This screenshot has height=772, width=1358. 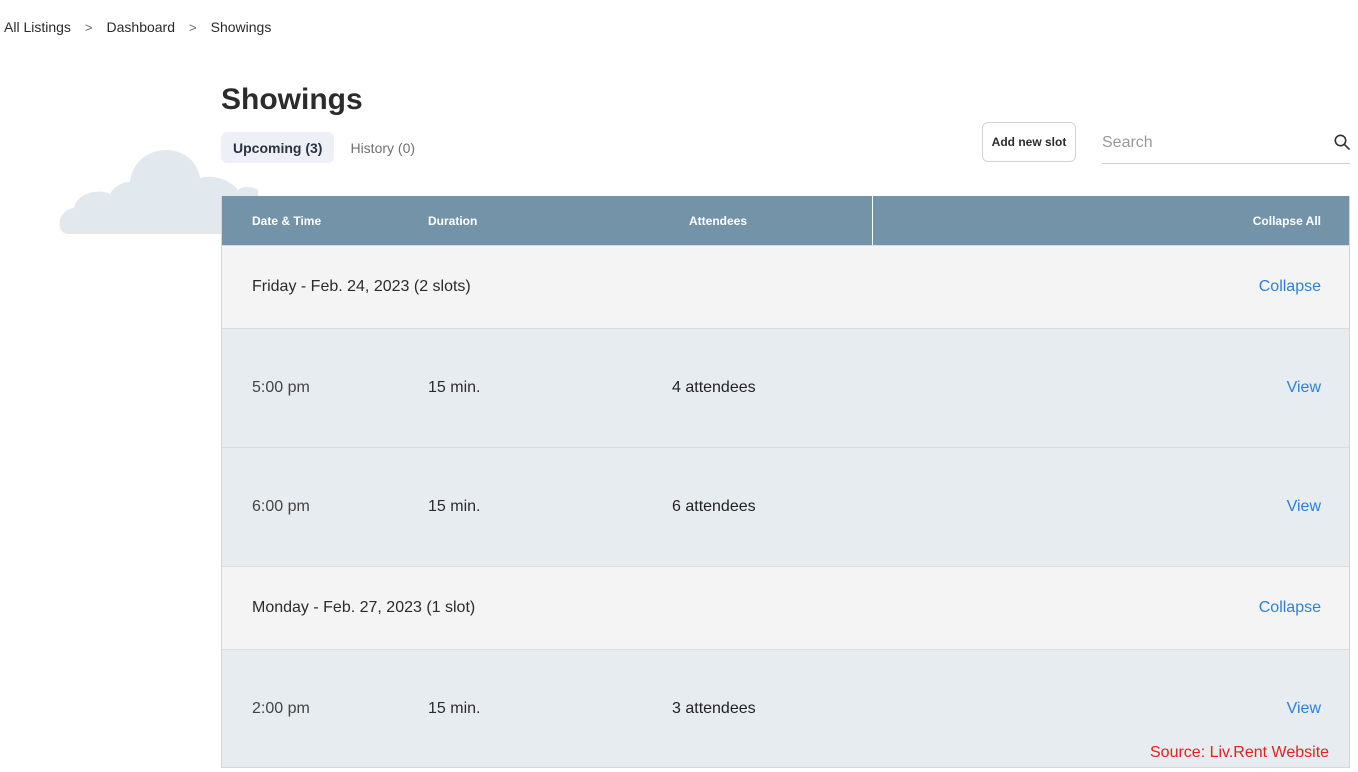 What do you see at coordinates (287, 221) in the screenshot?
I see `header-date-time: Date & Time` at bounding box center [287, 221].